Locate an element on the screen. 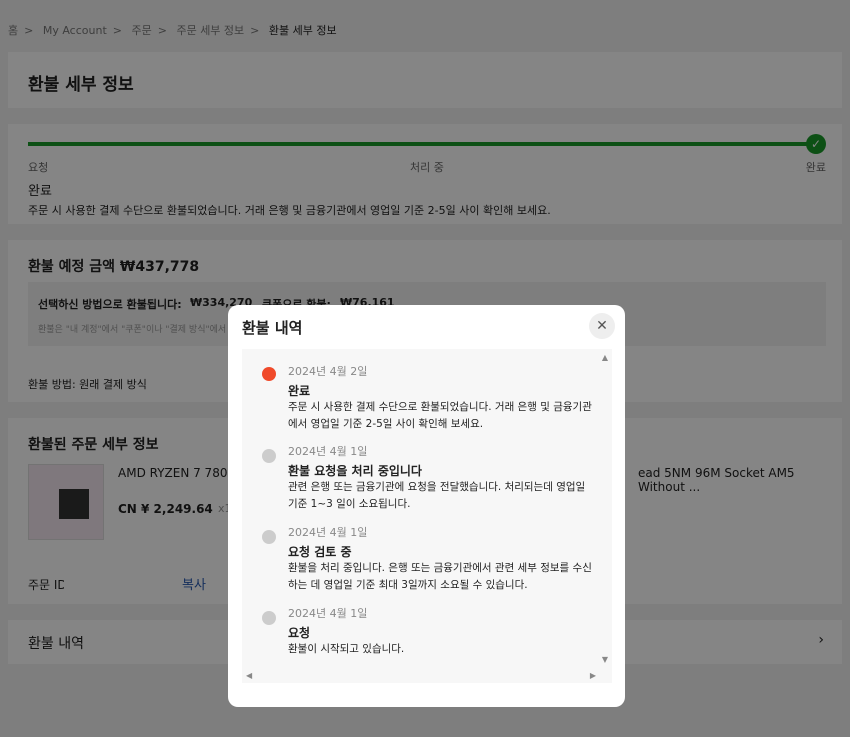 The image size is (850, 737). event-status: 환불 요청을 처리 중입니다 is located at coordinates (355, 471).